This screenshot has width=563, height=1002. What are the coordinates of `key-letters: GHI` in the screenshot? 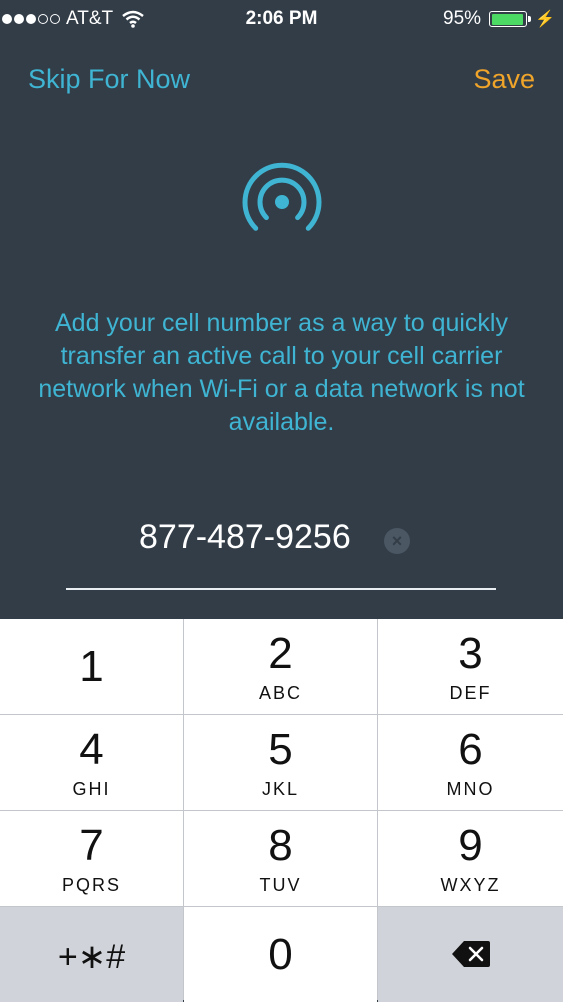 It's located at (91, 789).